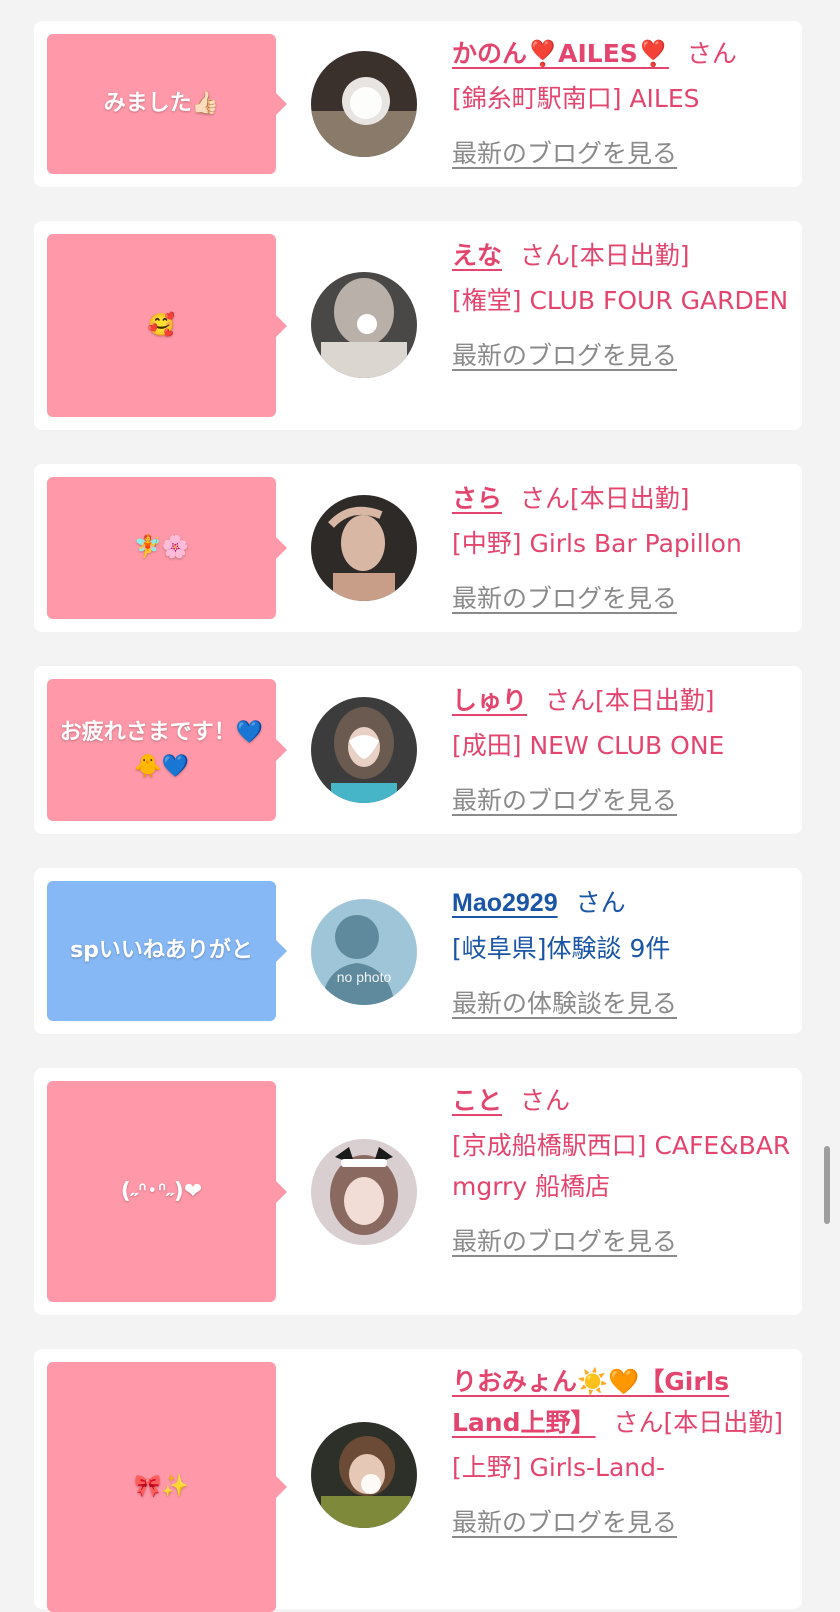  Describe the element at coordinates (827, 1185) in the screenshot. I see `scrollbar` at that location.